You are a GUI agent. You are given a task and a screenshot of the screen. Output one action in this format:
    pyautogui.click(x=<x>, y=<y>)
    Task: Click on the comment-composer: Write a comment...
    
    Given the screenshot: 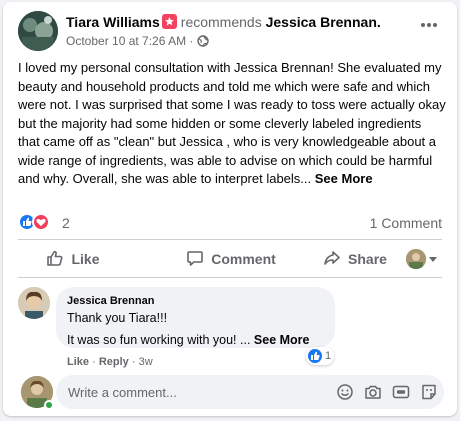 What is the action you would take?
    pyautogui.click(x=231, y=392)
    